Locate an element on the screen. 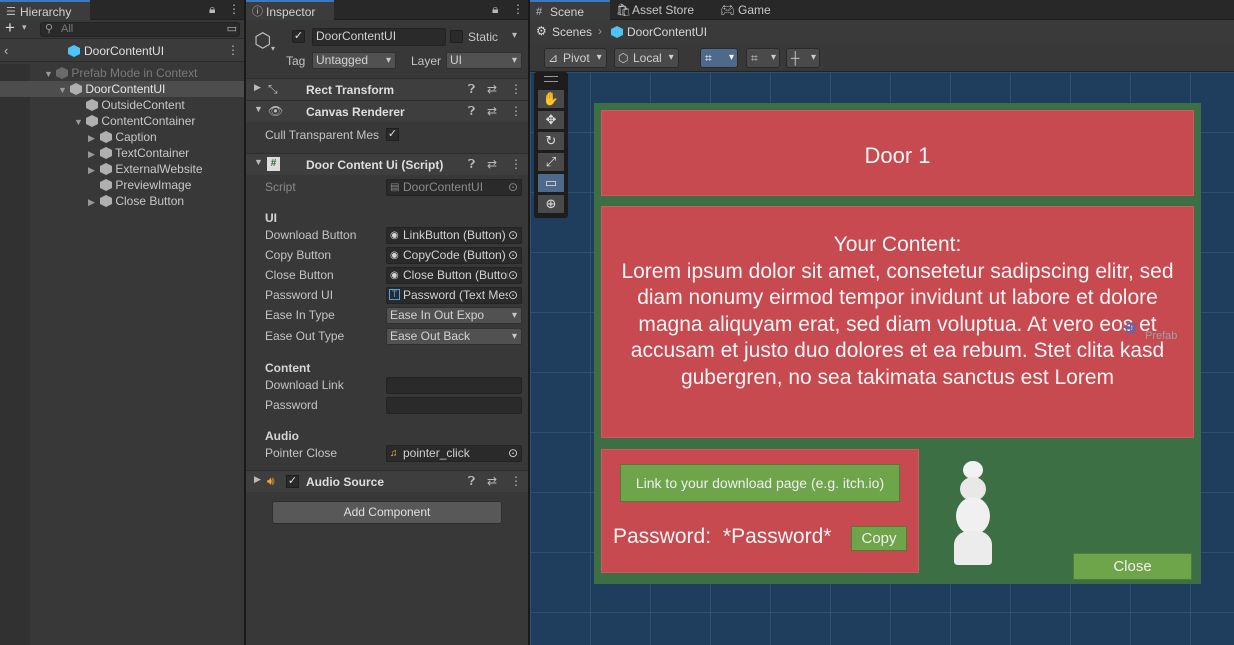 Image resolution: width=1234 pixels, height=645 pixels. tab-game: 🎮︎ Game is located at coordinates (745, 10).